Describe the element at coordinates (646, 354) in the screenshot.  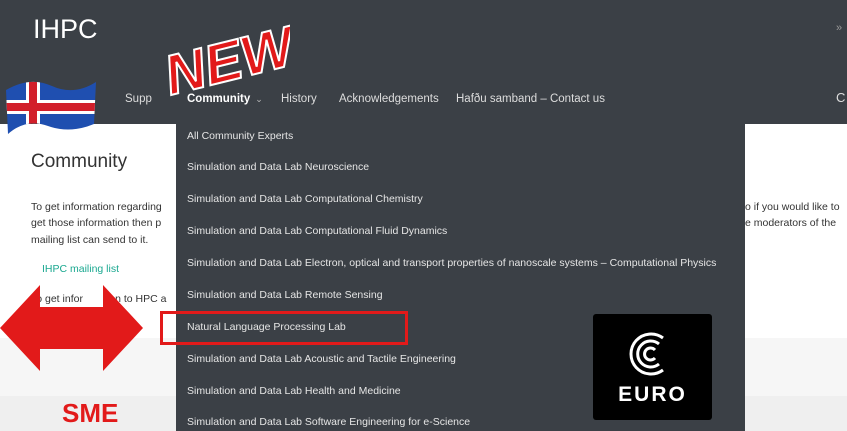
I see `euro-logo-icon` at that location.